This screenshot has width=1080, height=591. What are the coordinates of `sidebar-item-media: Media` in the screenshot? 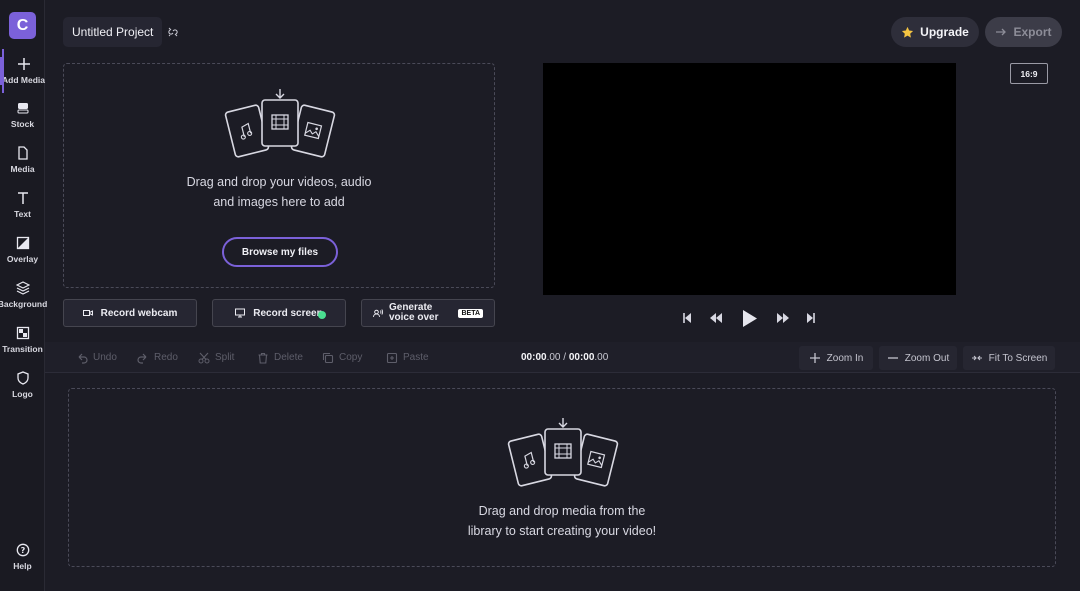 It's located at (22, 160).